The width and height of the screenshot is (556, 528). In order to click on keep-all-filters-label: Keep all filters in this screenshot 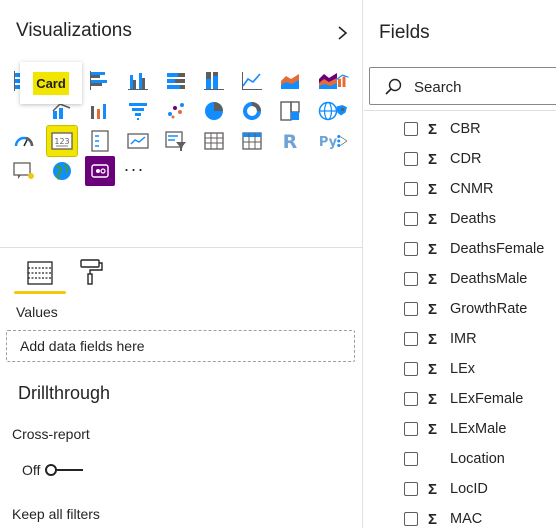, I will do `click(56, 514)`.